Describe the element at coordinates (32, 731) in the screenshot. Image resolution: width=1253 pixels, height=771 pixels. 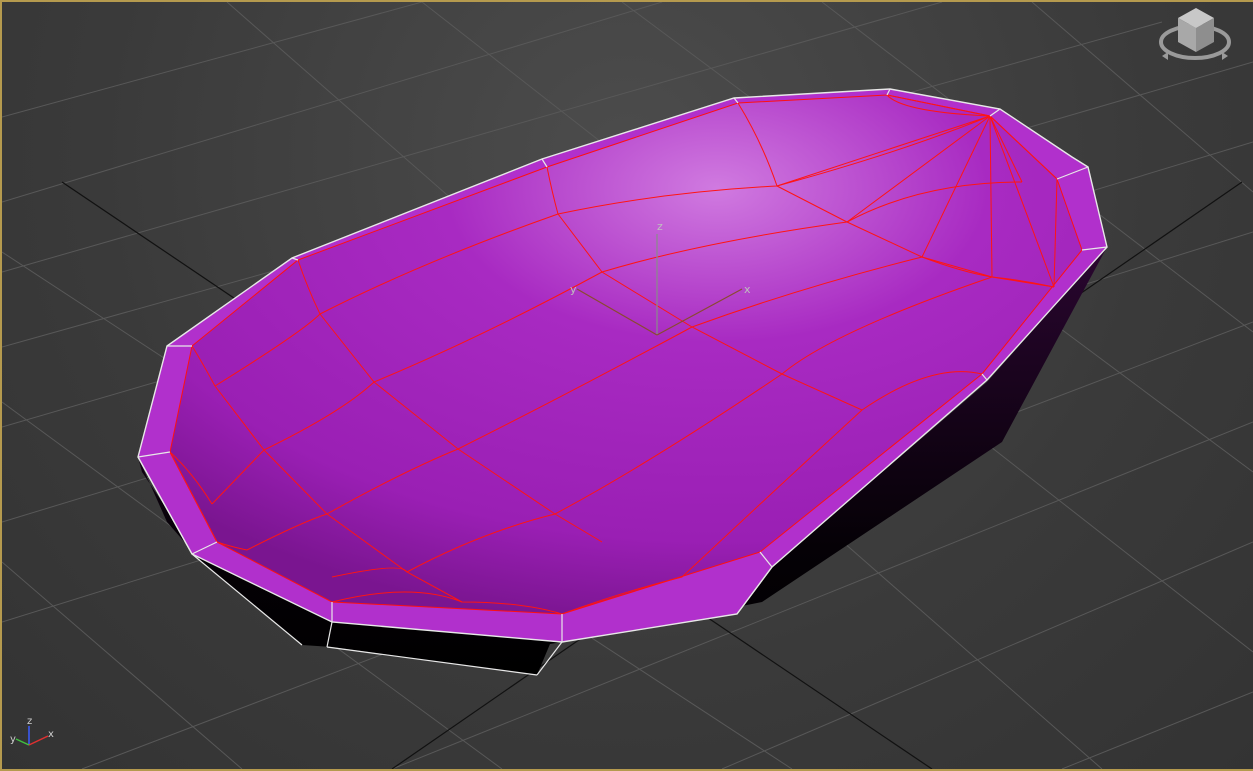
I see `world-axis-tripod: z x y` at that location.